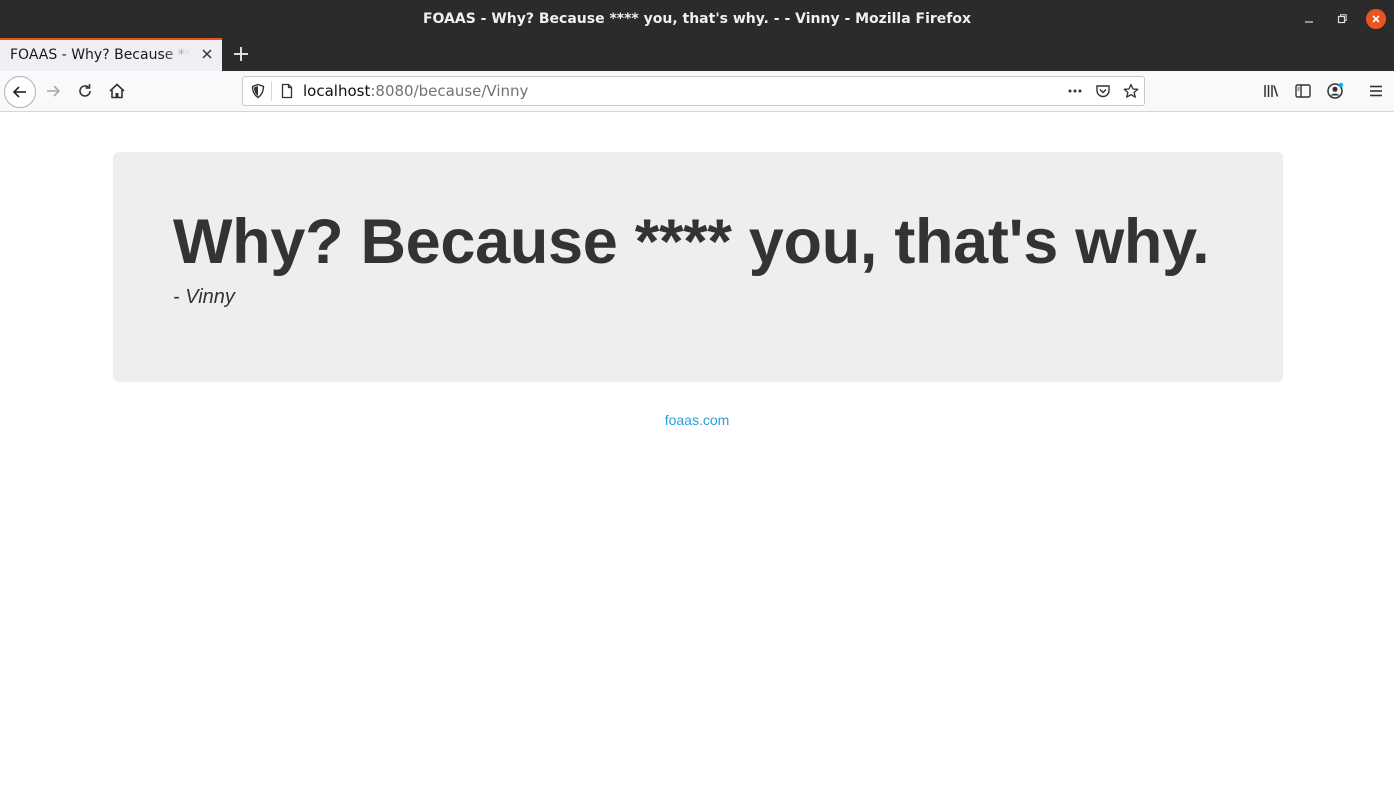  I want to click on account-icon, so click(1335, 90).